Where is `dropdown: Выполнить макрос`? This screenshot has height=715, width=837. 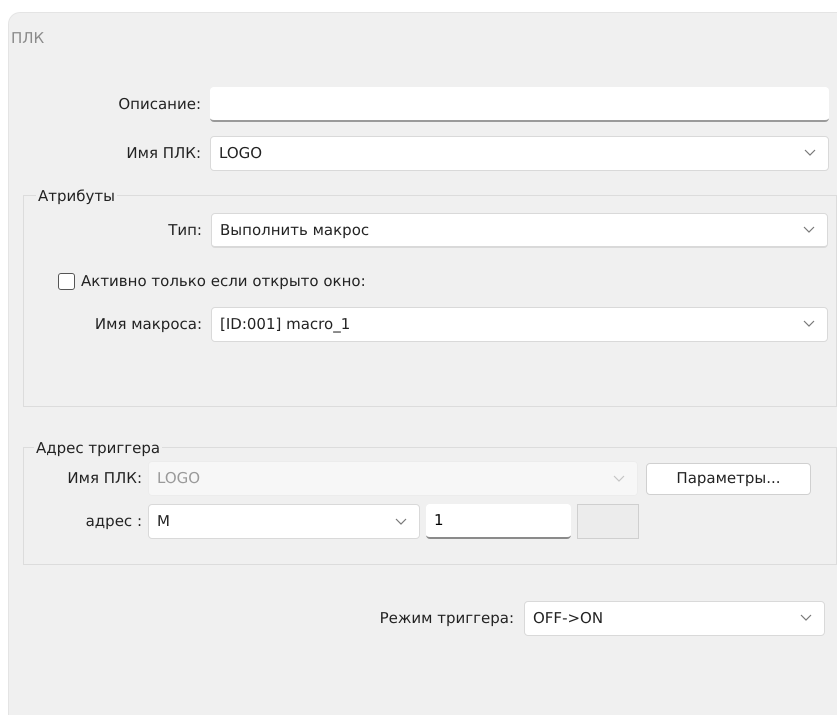 dropdown: Выполнить макрос is located at coordinates (519, 230).